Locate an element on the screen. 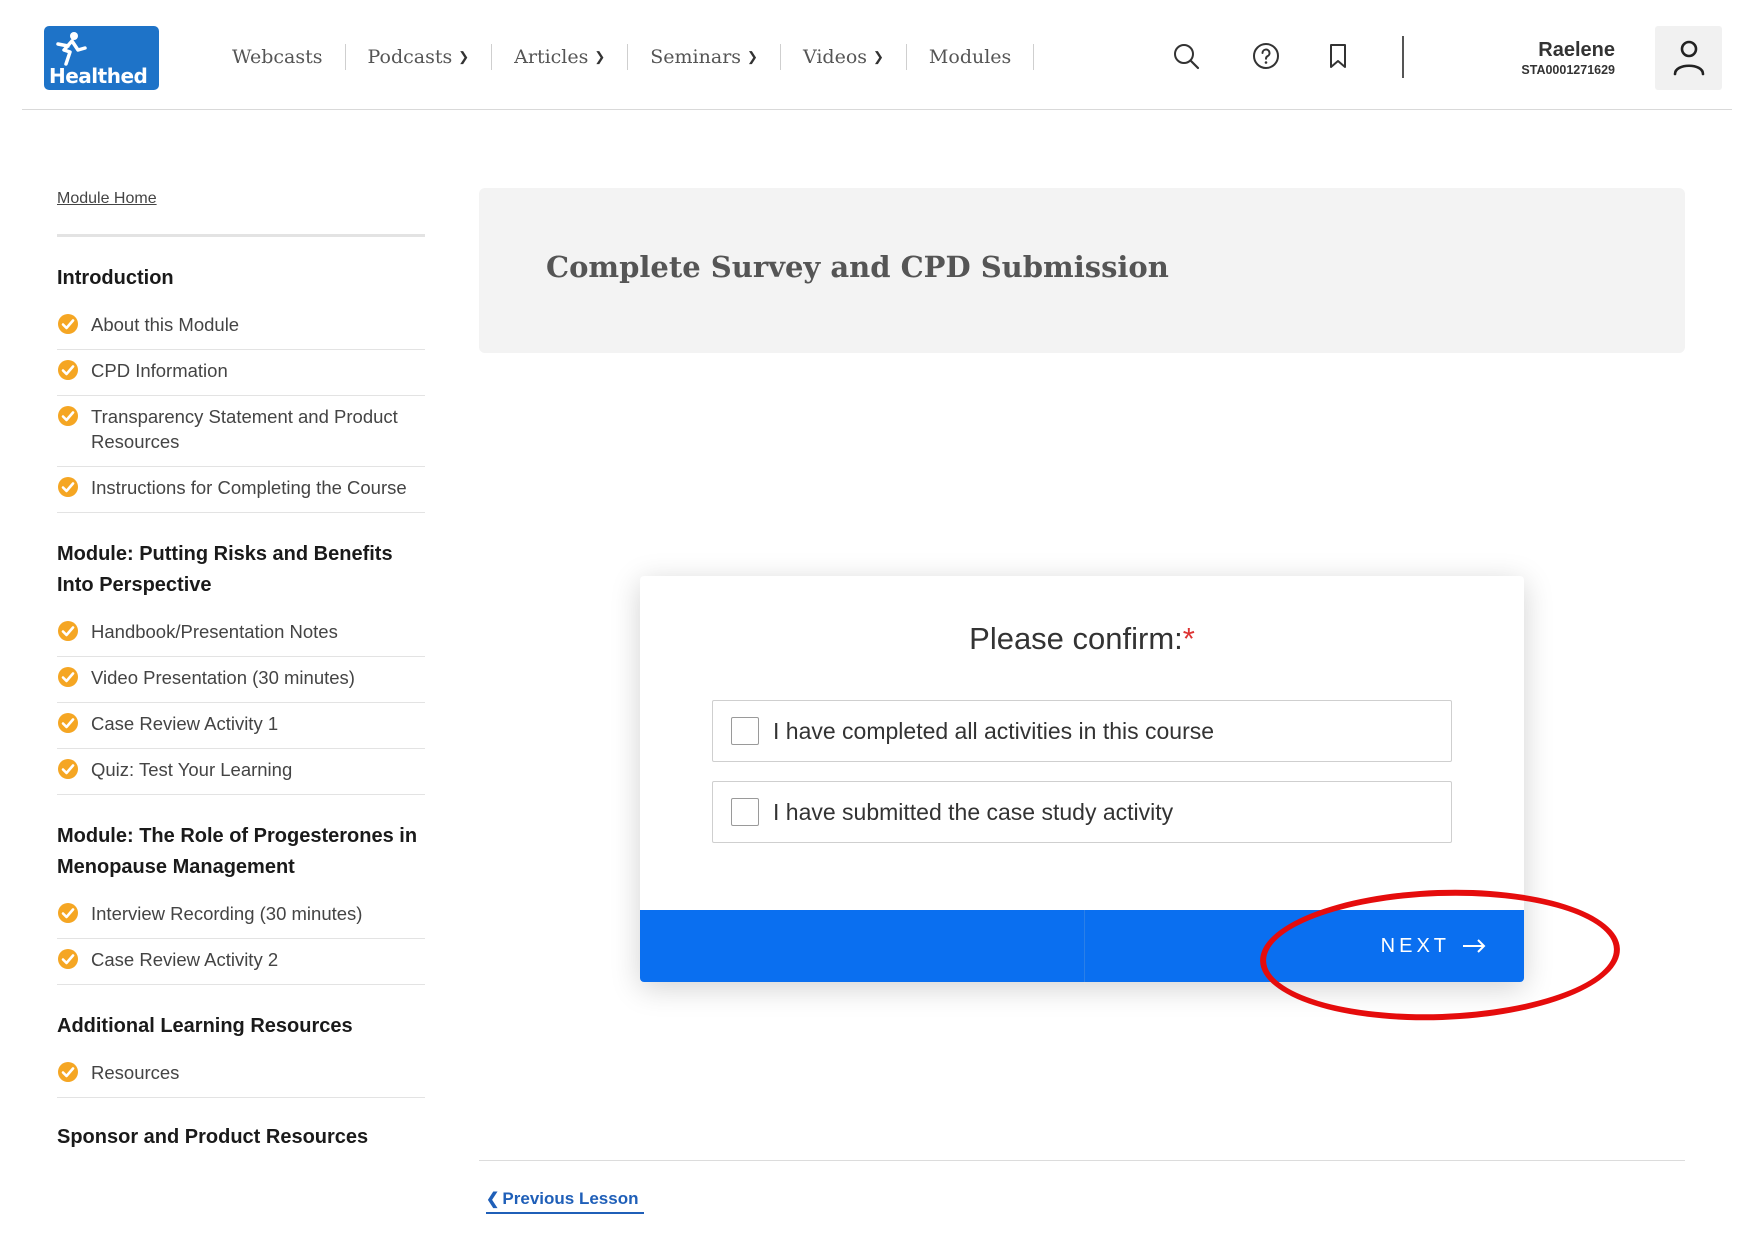  sidebar-lesson-item: CPD Information is located at coordinates (241, 373).